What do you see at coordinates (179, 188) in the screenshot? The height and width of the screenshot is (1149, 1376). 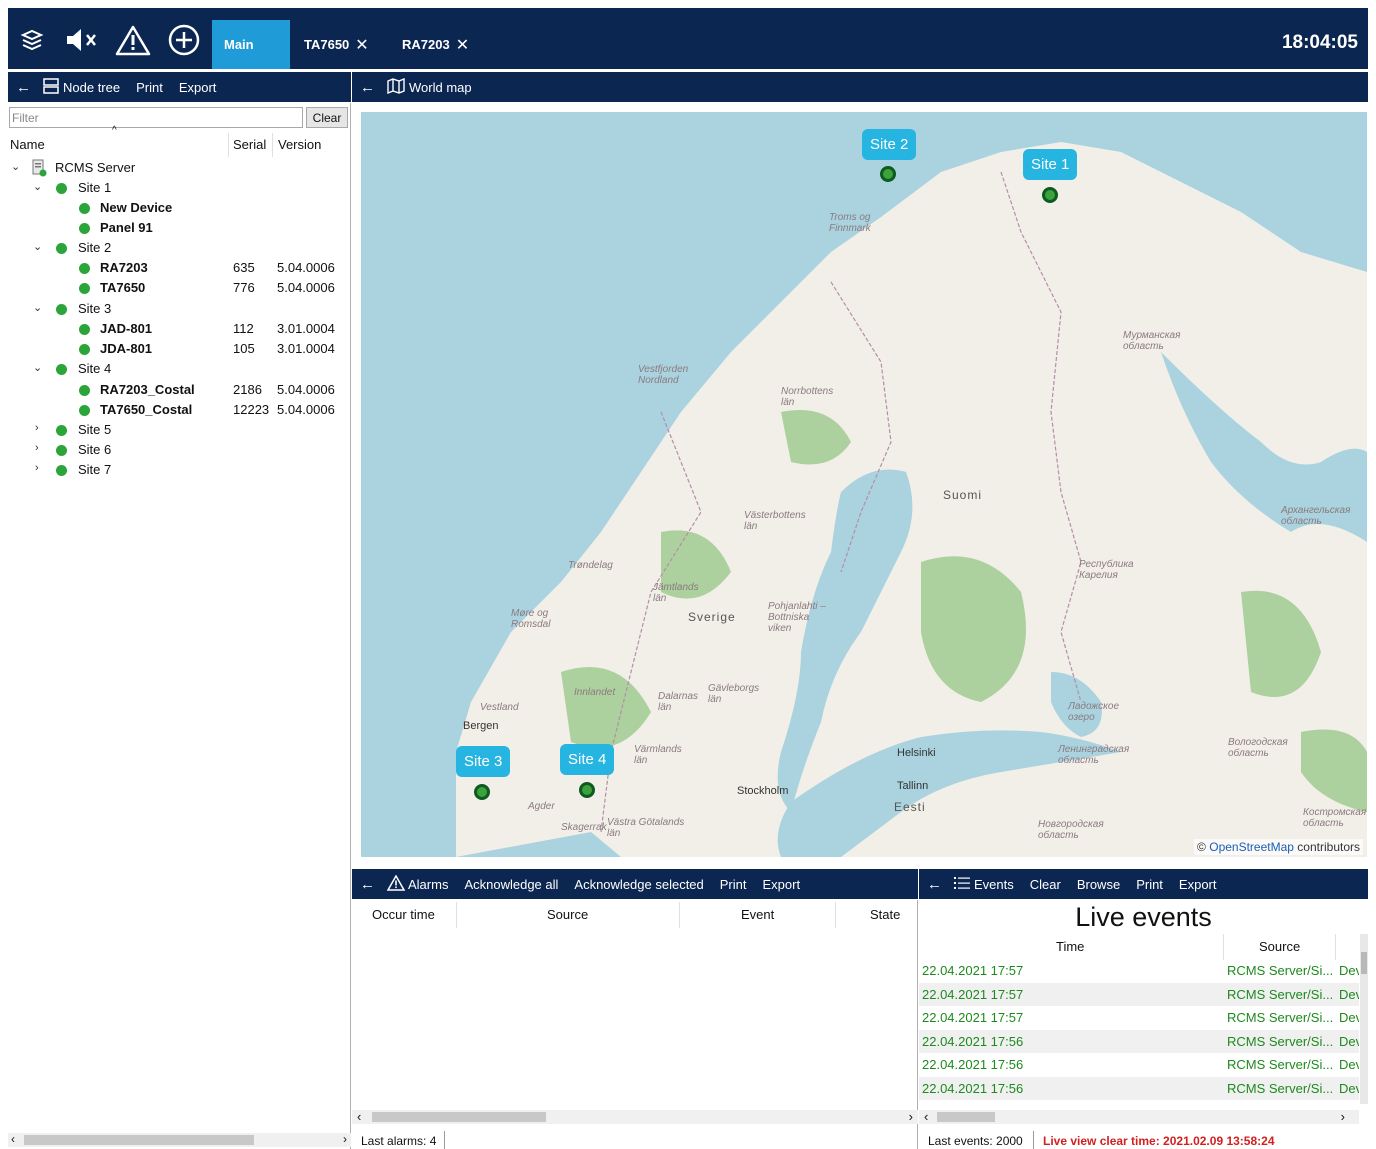 I see `tree-row-site: ⌄ Site 1` at bounding box center [179, 188].